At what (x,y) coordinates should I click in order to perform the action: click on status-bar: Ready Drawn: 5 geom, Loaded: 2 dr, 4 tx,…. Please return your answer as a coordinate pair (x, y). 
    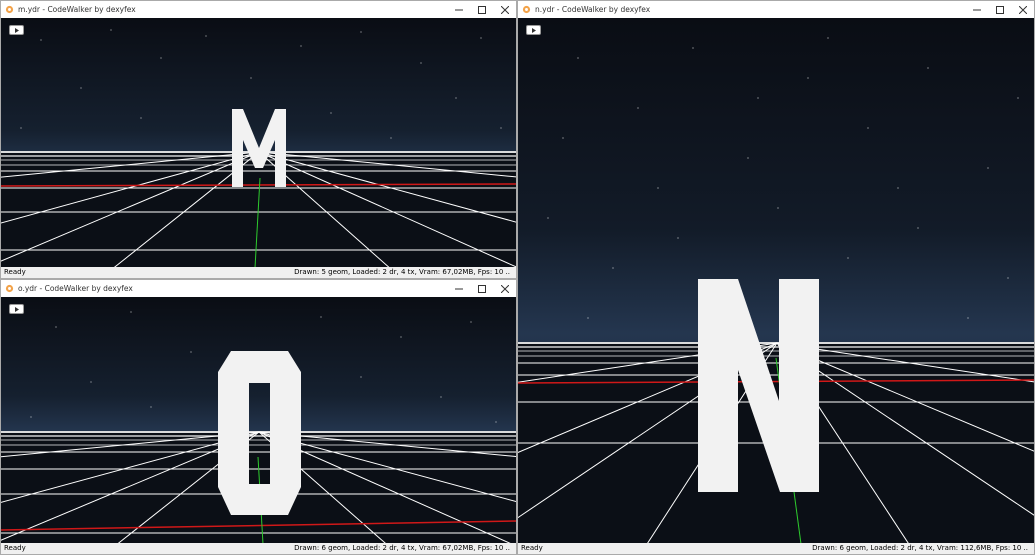
    Looking at the image, I should click on (258, 272).